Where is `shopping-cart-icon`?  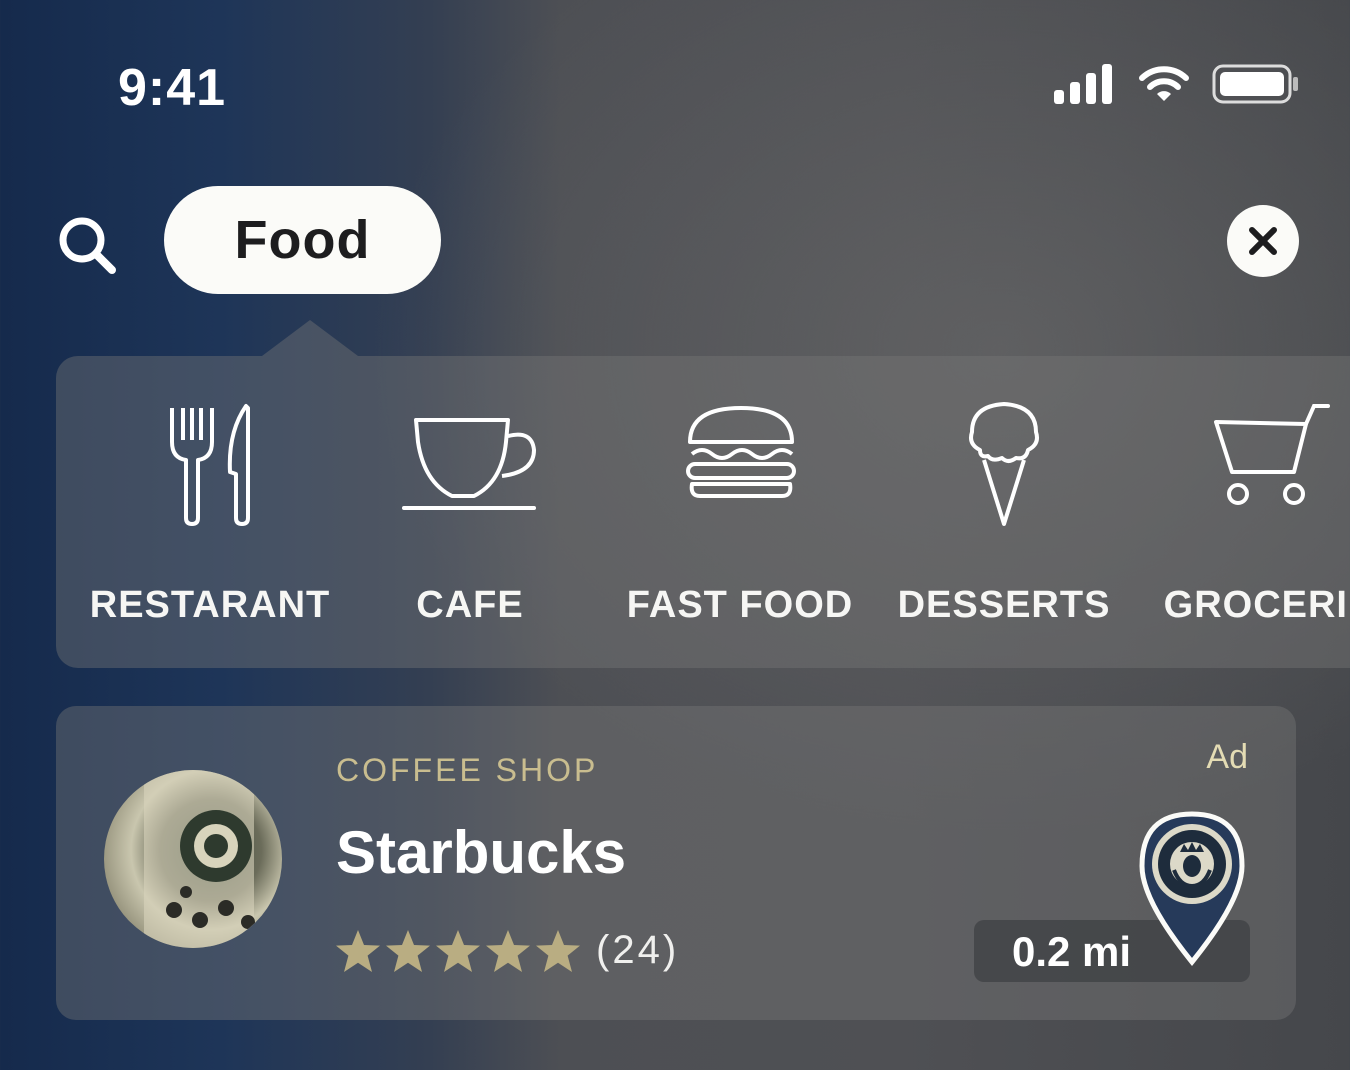 shopping-cart-icon is located at coordinates (1272, 454).